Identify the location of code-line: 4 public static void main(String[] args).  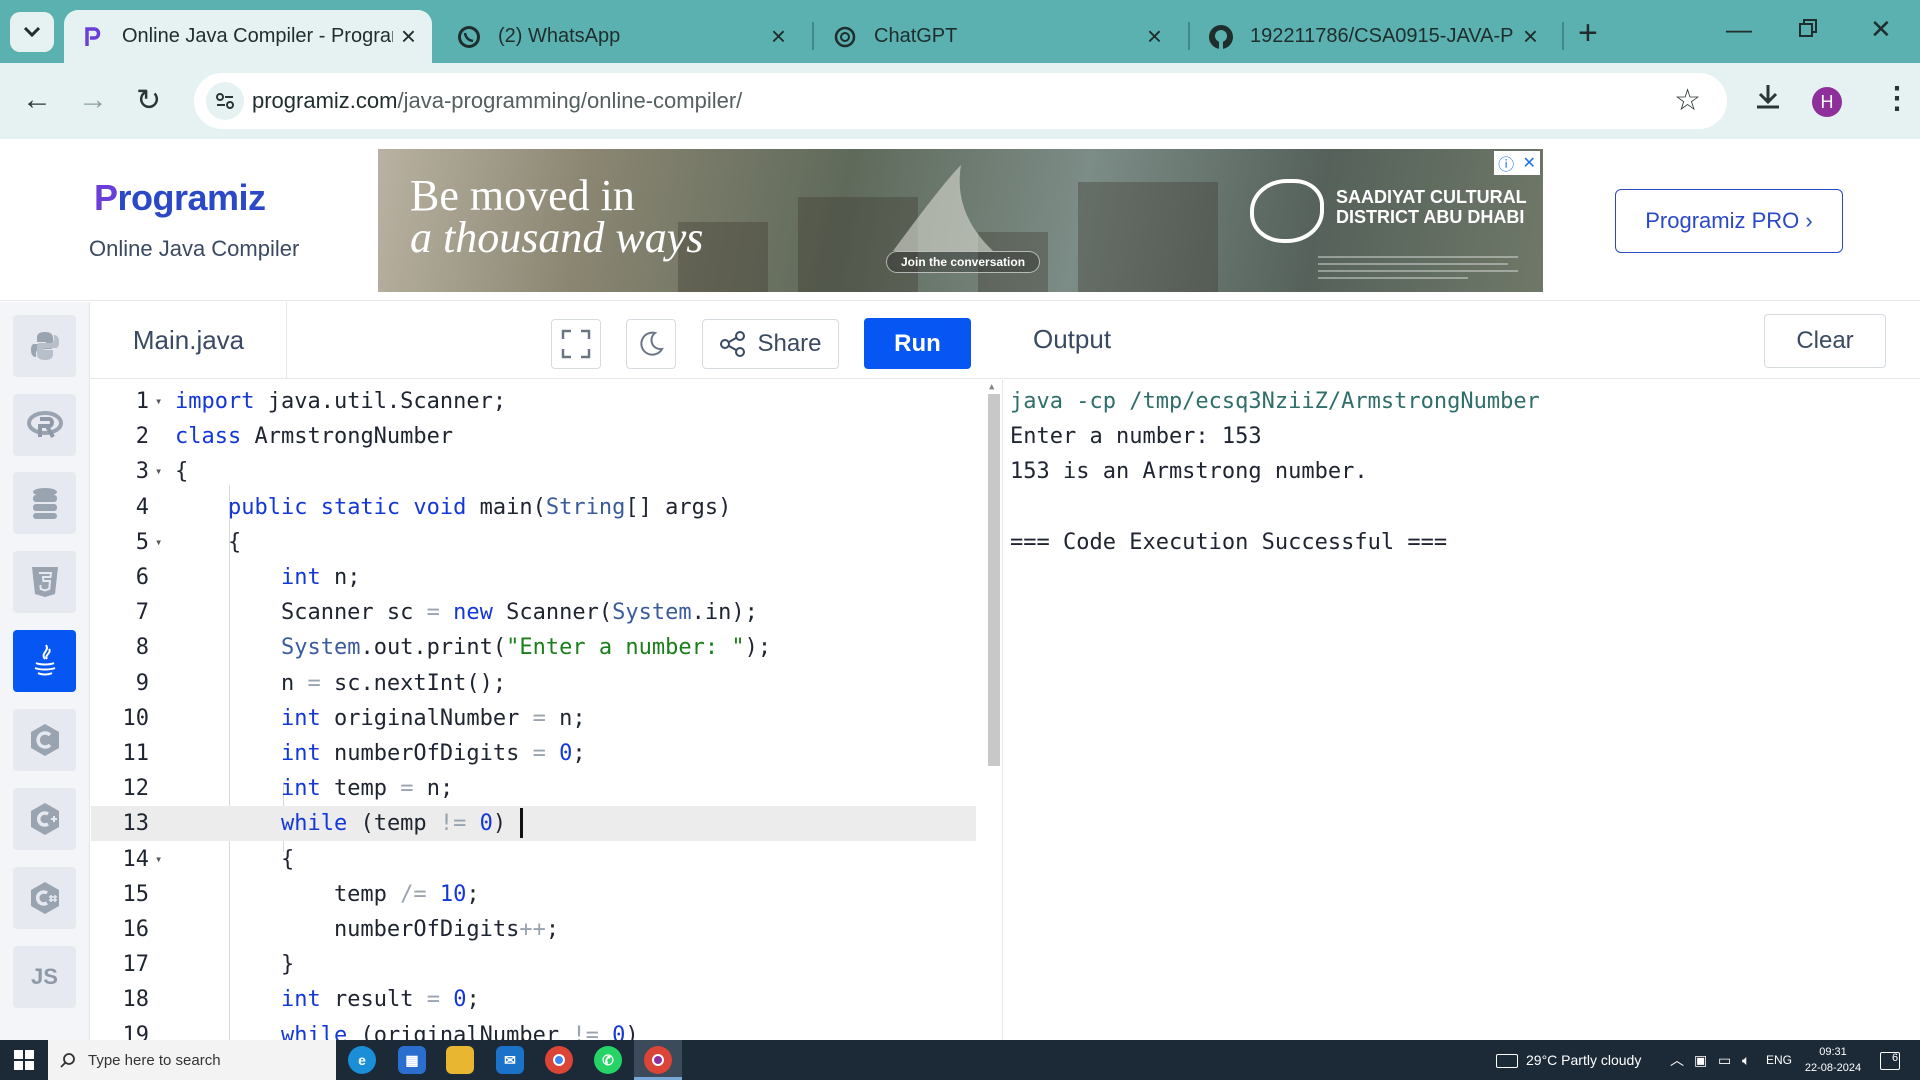
(533, 507).